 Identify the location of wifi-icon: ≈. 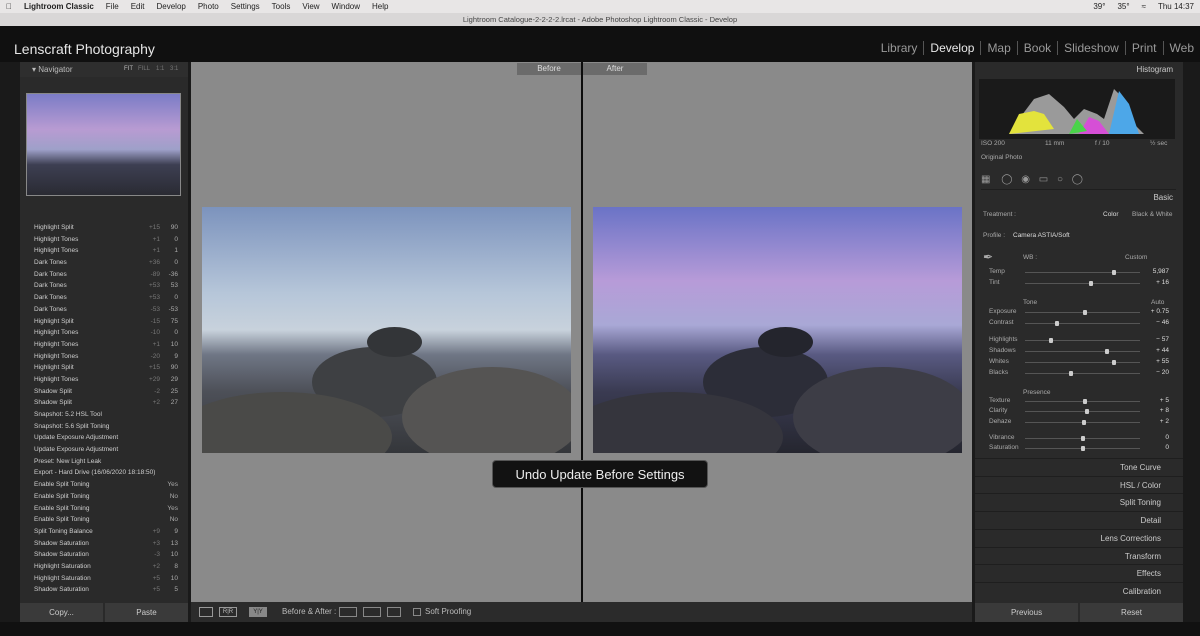
(1144, 6).